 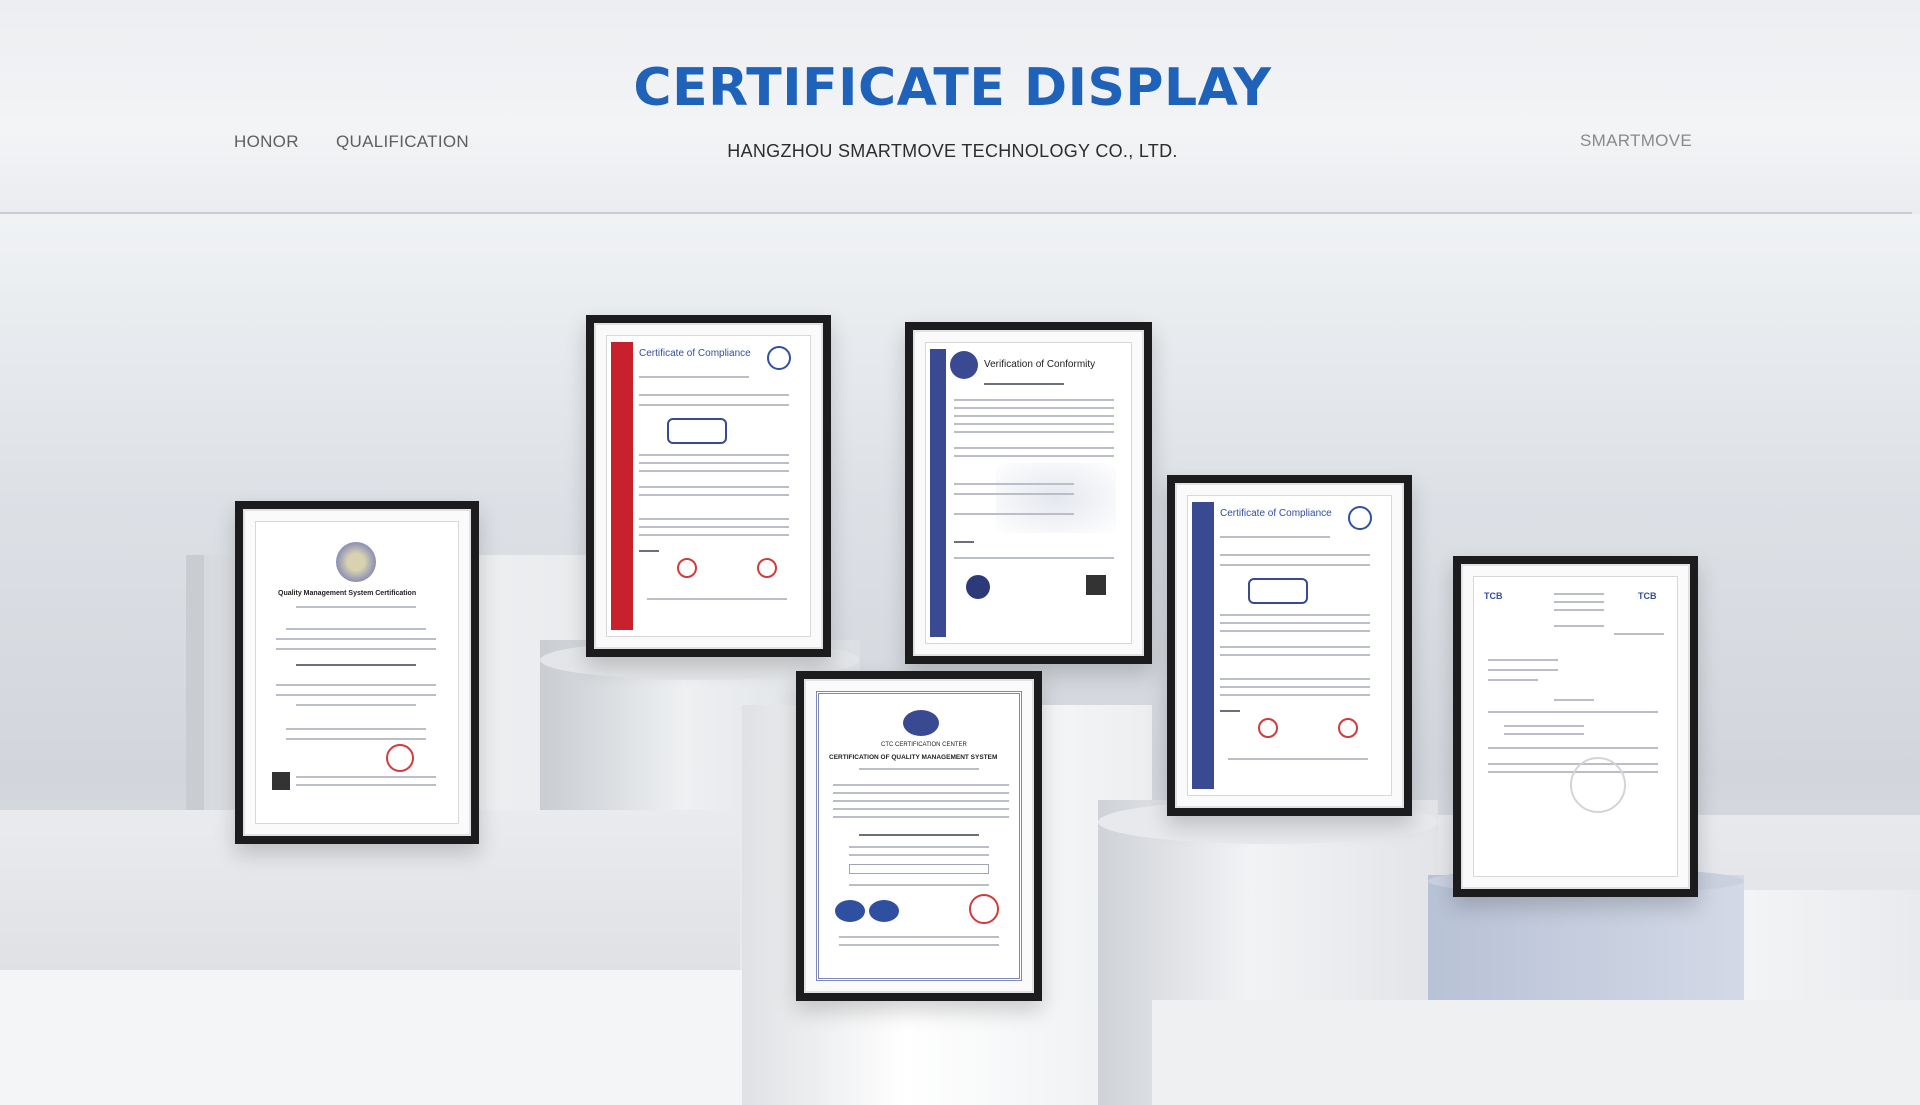 What do you see at coordinates (1028, 493) in the screenshot?
I see `certificate-frame-verification-conformity: Verification of Conformity` at bounding box center [1028, 493].